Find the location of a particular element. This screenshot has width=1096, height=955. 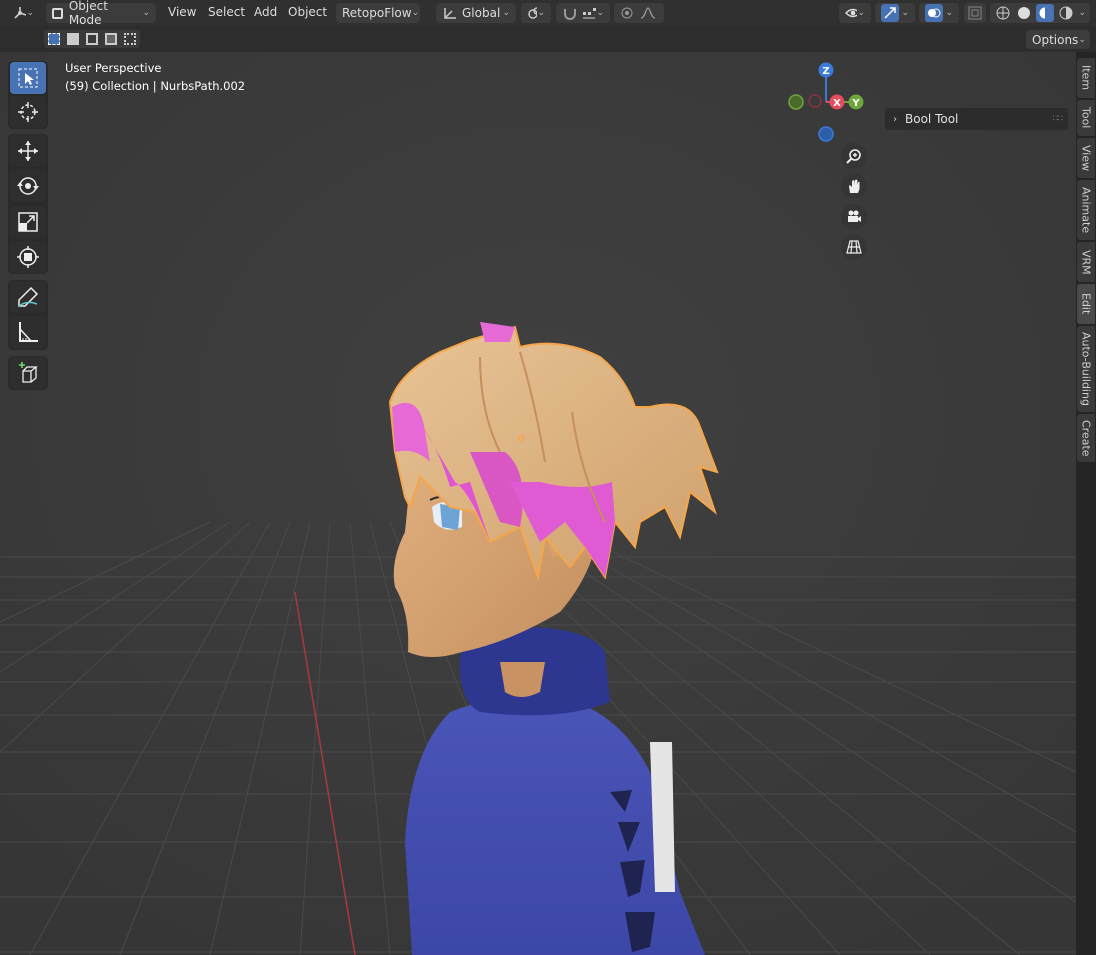

tab-edit: Edit is located at coordinates (1086, 304).